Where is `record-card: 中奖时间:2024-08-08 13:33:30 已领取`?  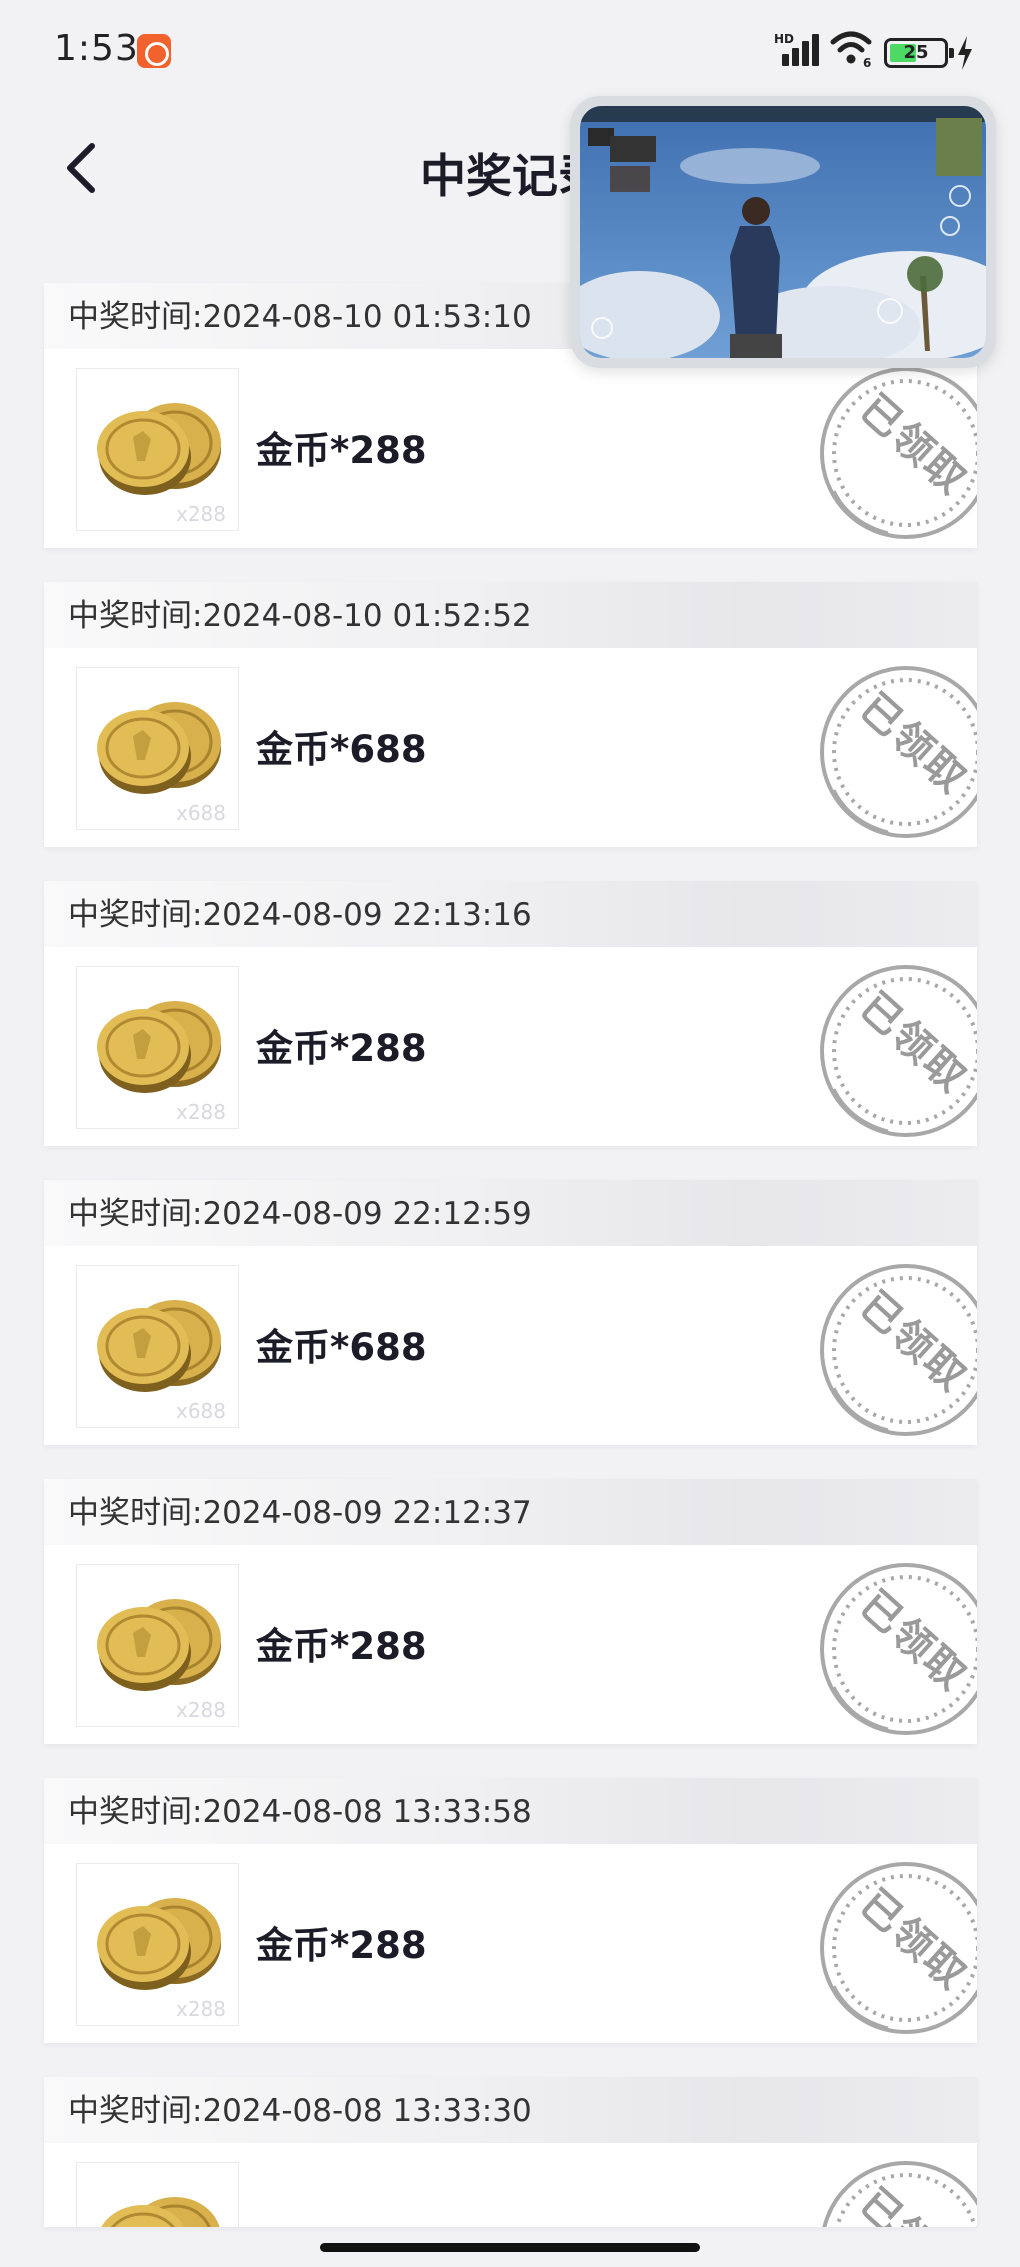 record-card: 中奖时间:2024-08-08 13:33:30 已领取 is located at coordinates (510, 2152).